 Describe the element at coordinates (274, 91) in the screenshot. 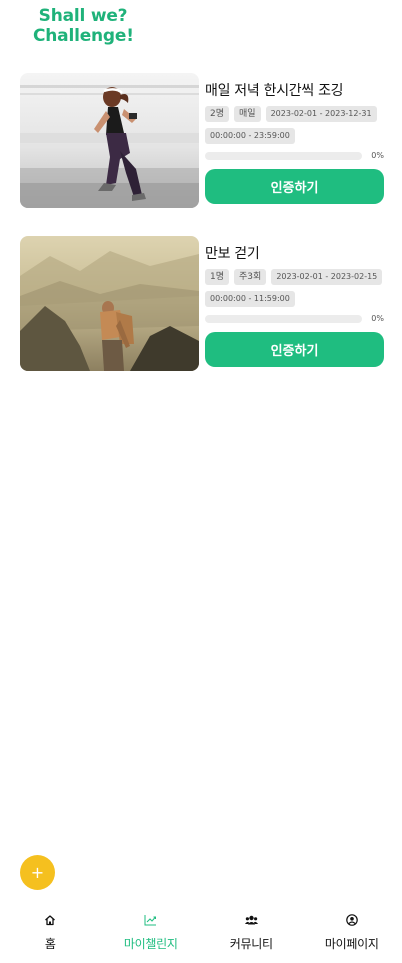

I see `challenge-title: 매일 저녁 한시간씩 조깅` at that location.